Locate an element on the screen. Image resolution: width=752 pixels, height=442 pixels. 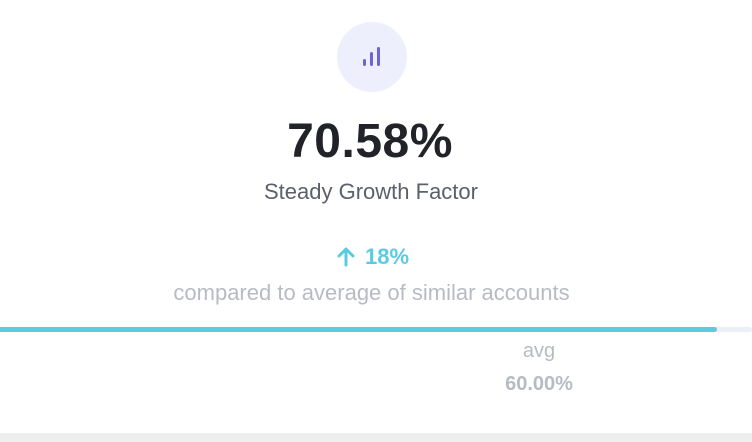
change-percent: 18% is located at coordinates (387, 256).